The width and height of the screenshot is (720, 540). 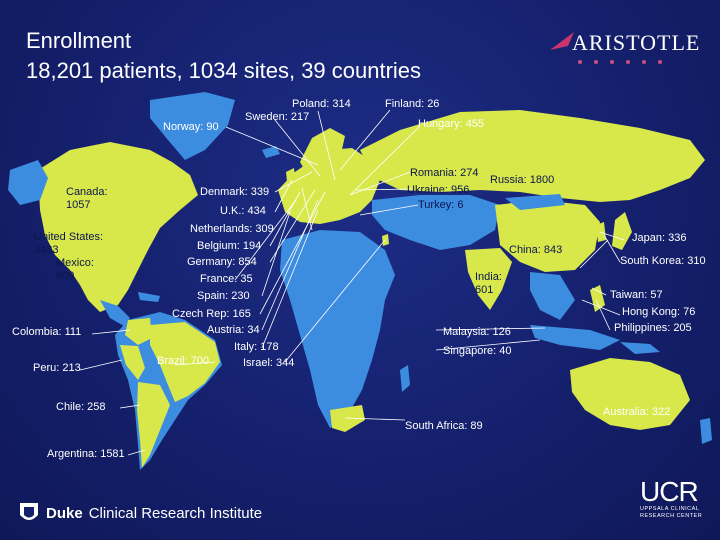 I want to click on label-united-states: United States: 3433, so click(x=68, y=244).